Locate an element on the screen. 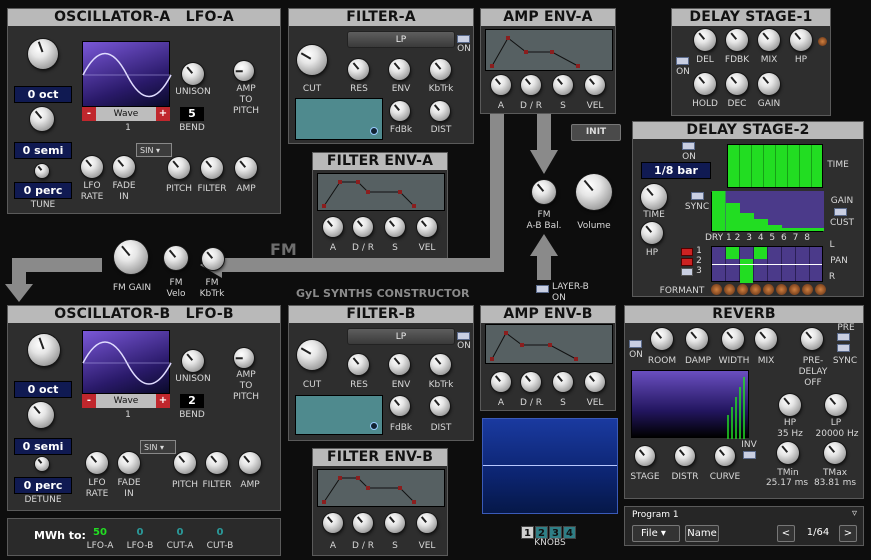  reverb-on-toggle is located at coordinates (635, 344).